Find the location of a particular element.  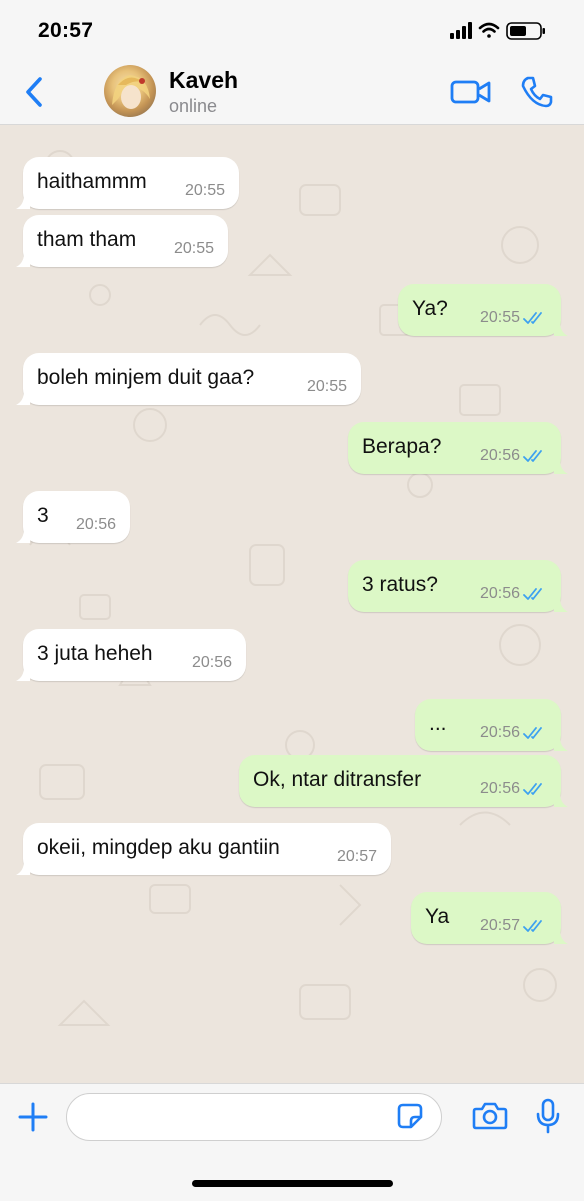

voice-call-button is located at coordinates (537, 92).